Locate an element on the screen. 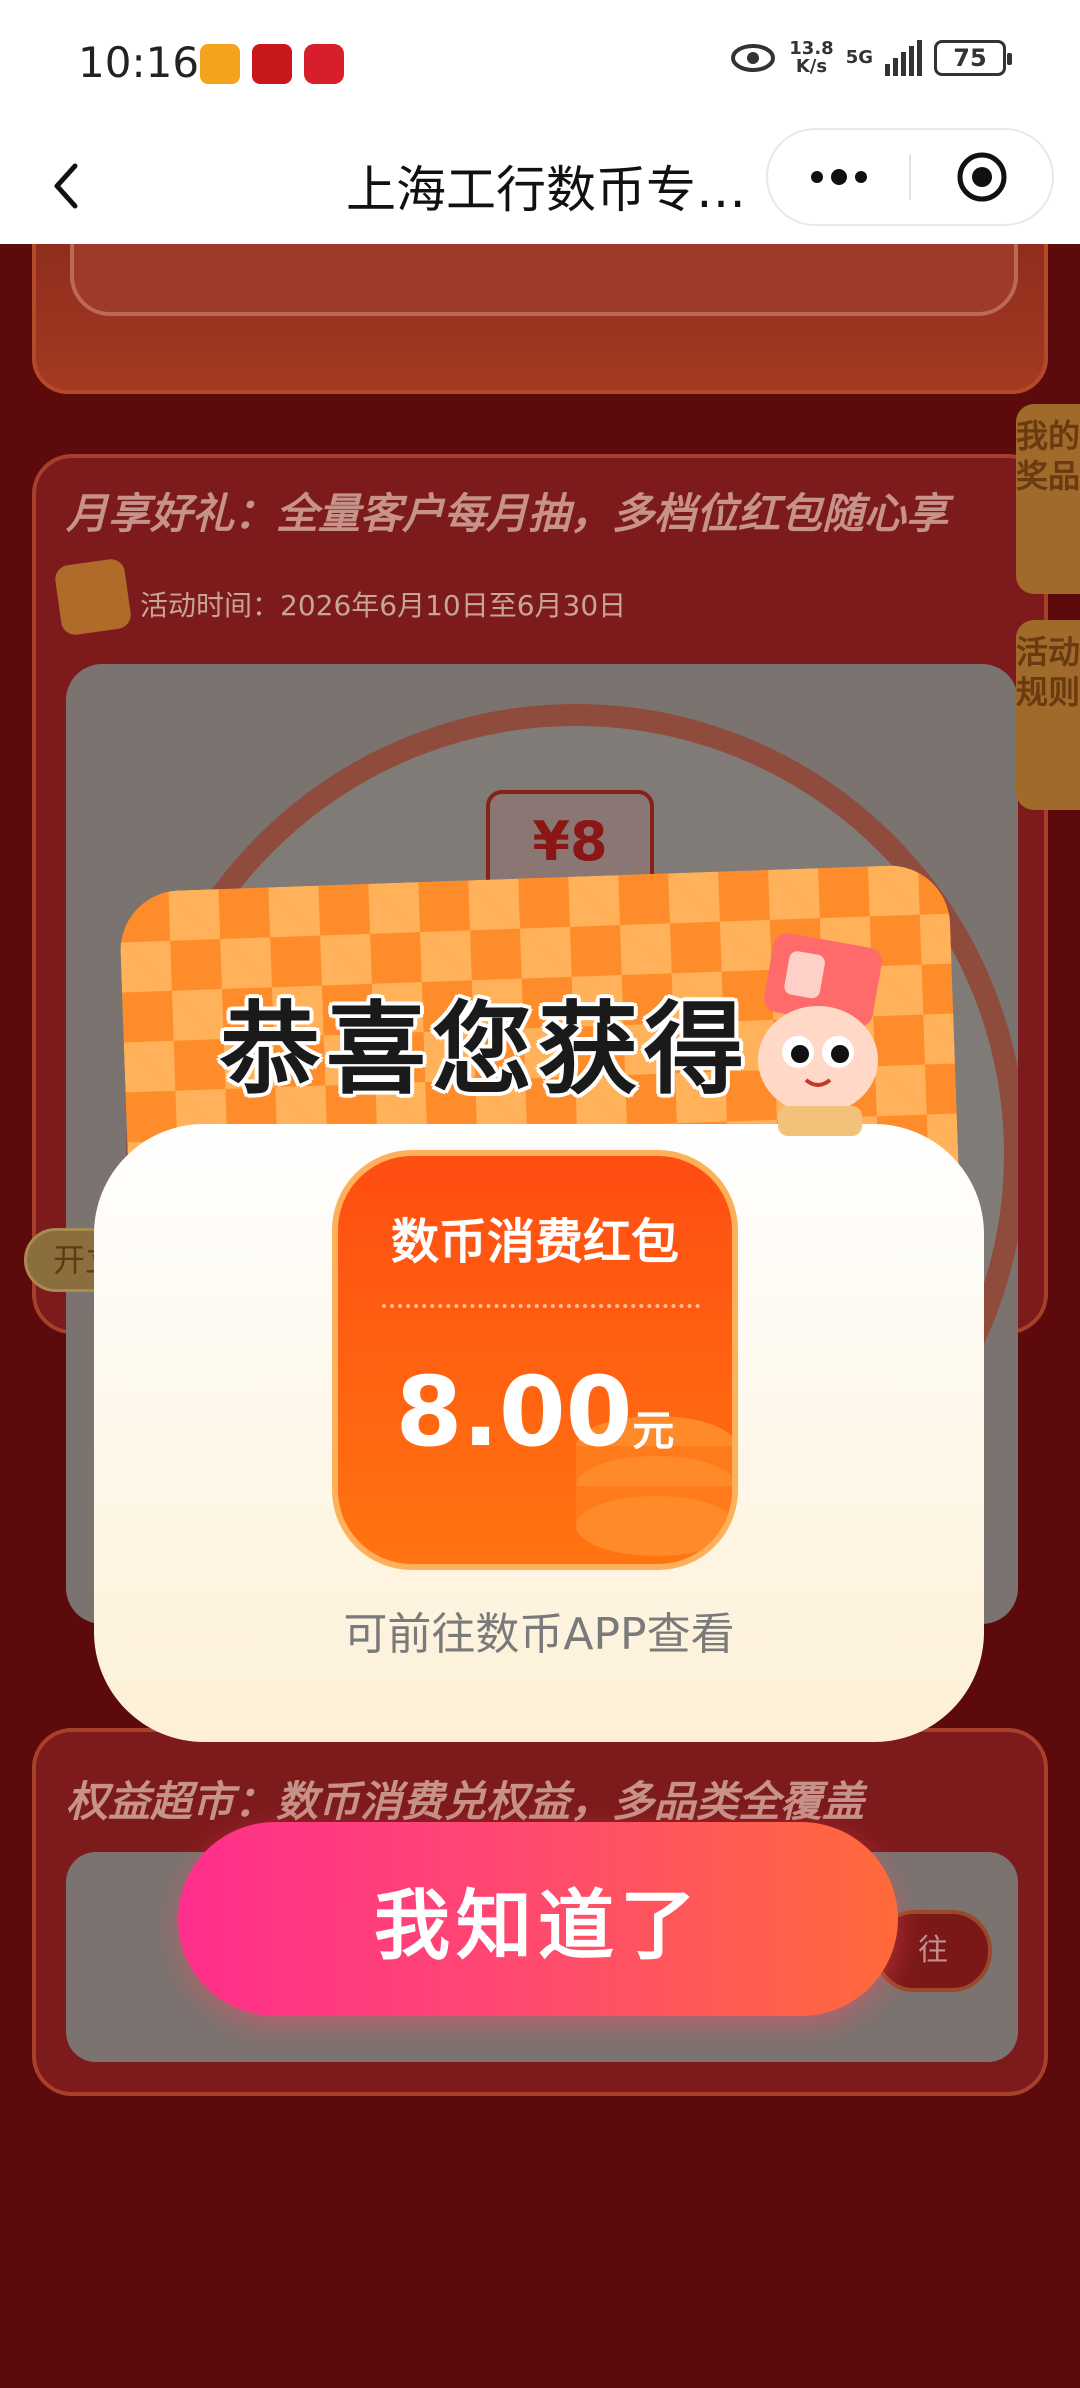 The height and width of the screenshot is (2388, 1080). back-button is located at coordinates (66, 186).